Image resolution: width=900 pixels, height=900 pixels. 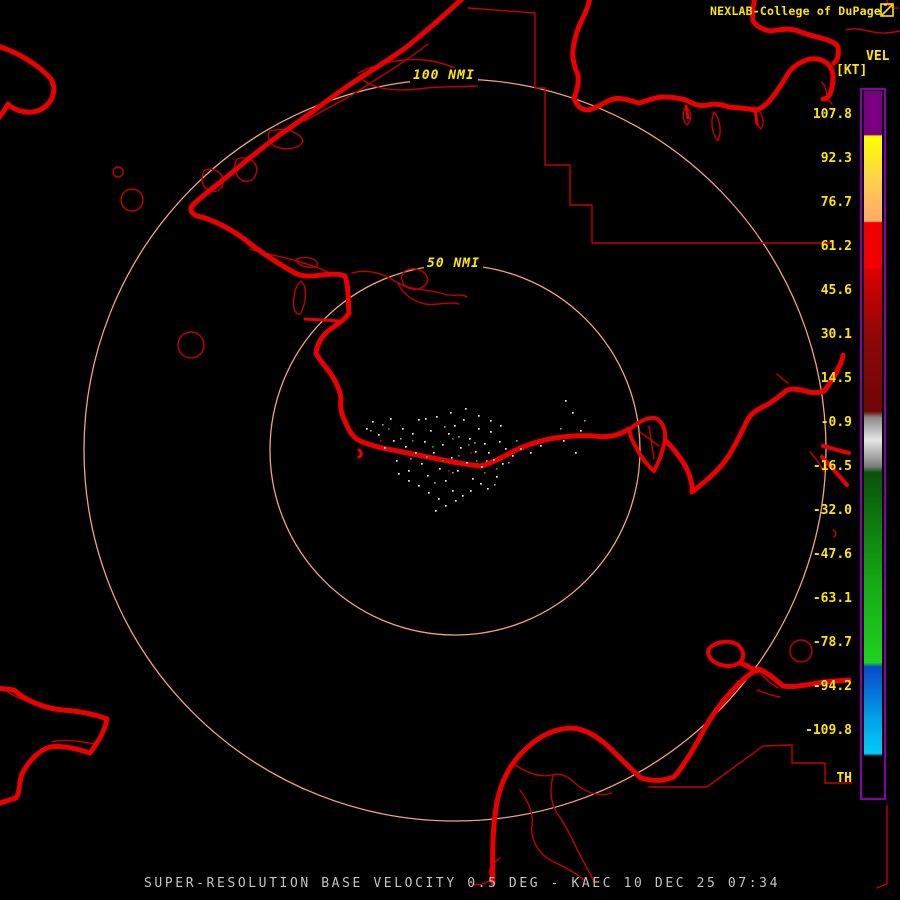 I want to click on peninsula-lower-left, so click(x=55, y=745).